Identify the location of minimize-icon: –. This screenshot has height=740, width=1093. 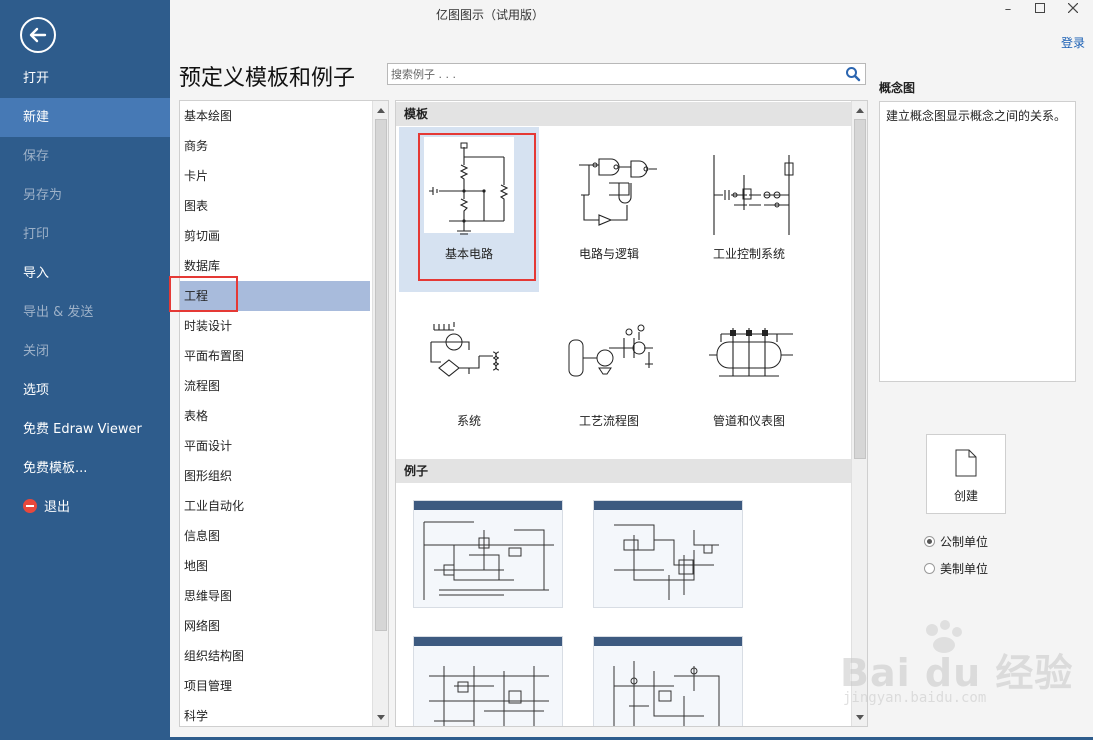
(1008, 9).